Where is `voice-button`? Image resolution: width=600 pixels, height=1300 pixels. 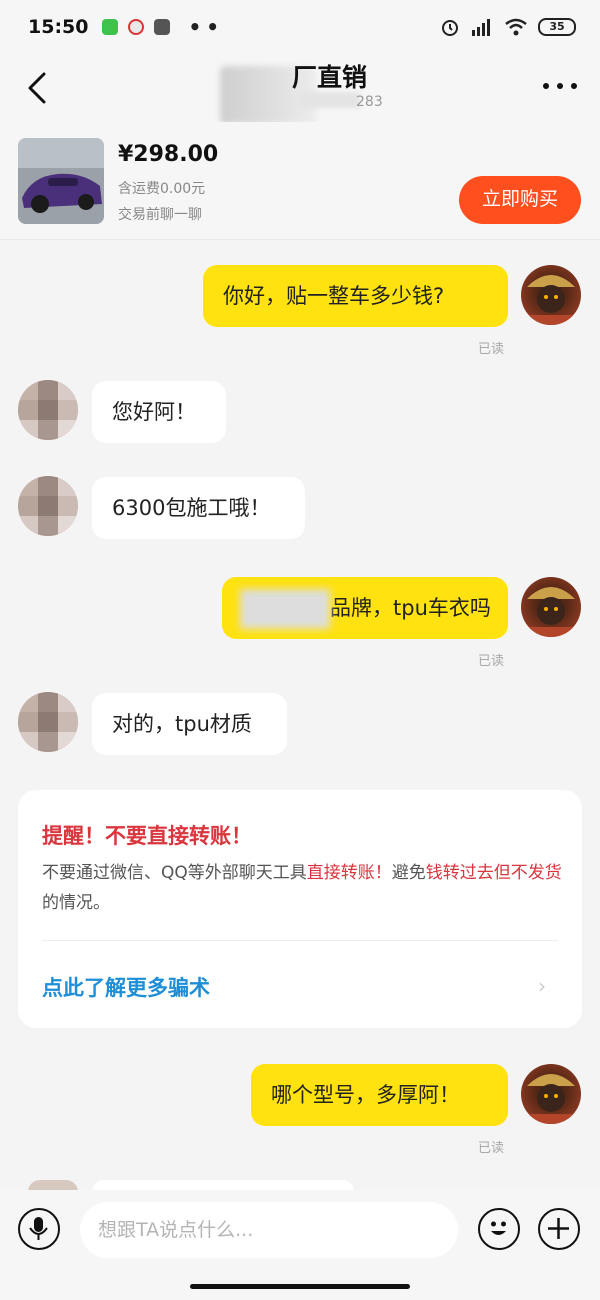
voice-button is located at coordinates (39, 1229).